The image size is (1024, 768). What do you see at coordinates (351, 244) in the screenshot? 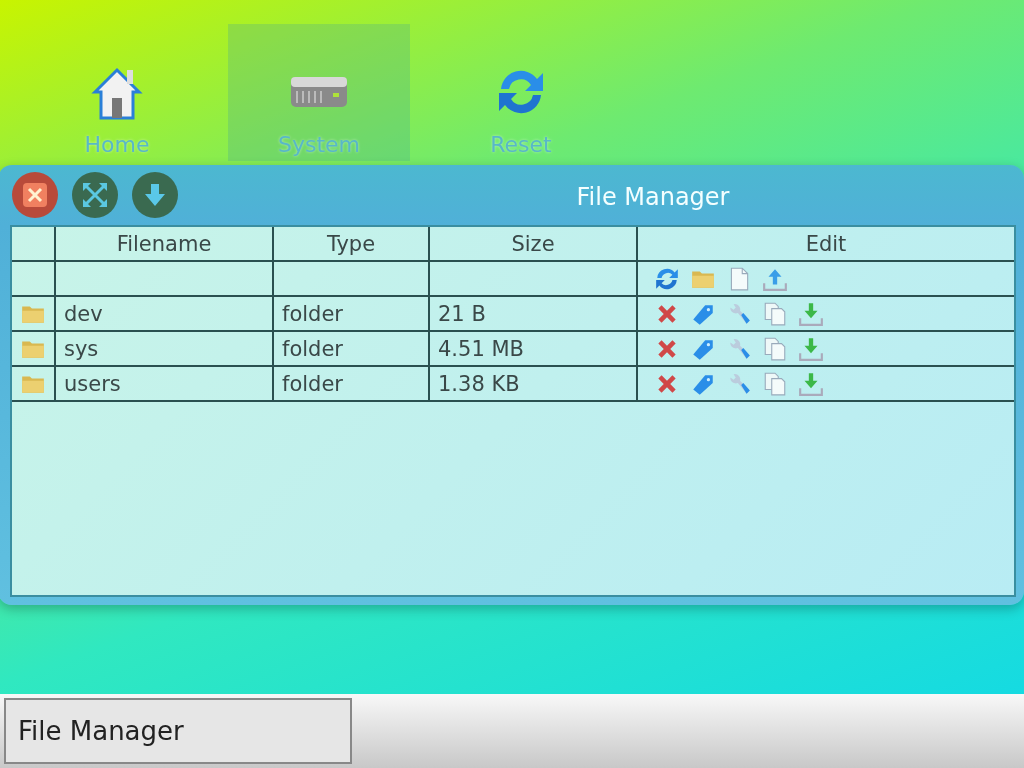
I see `column-header: Type` at bounding box center [351, 244].